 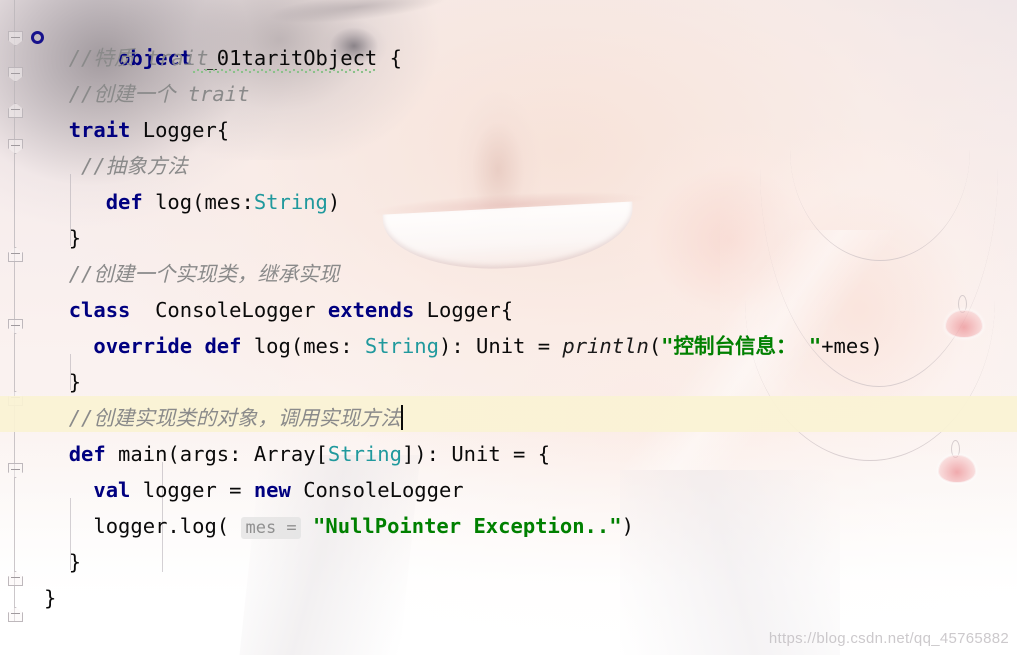 I want to click on keyword-extends: extends, so click(x=371, y=310).